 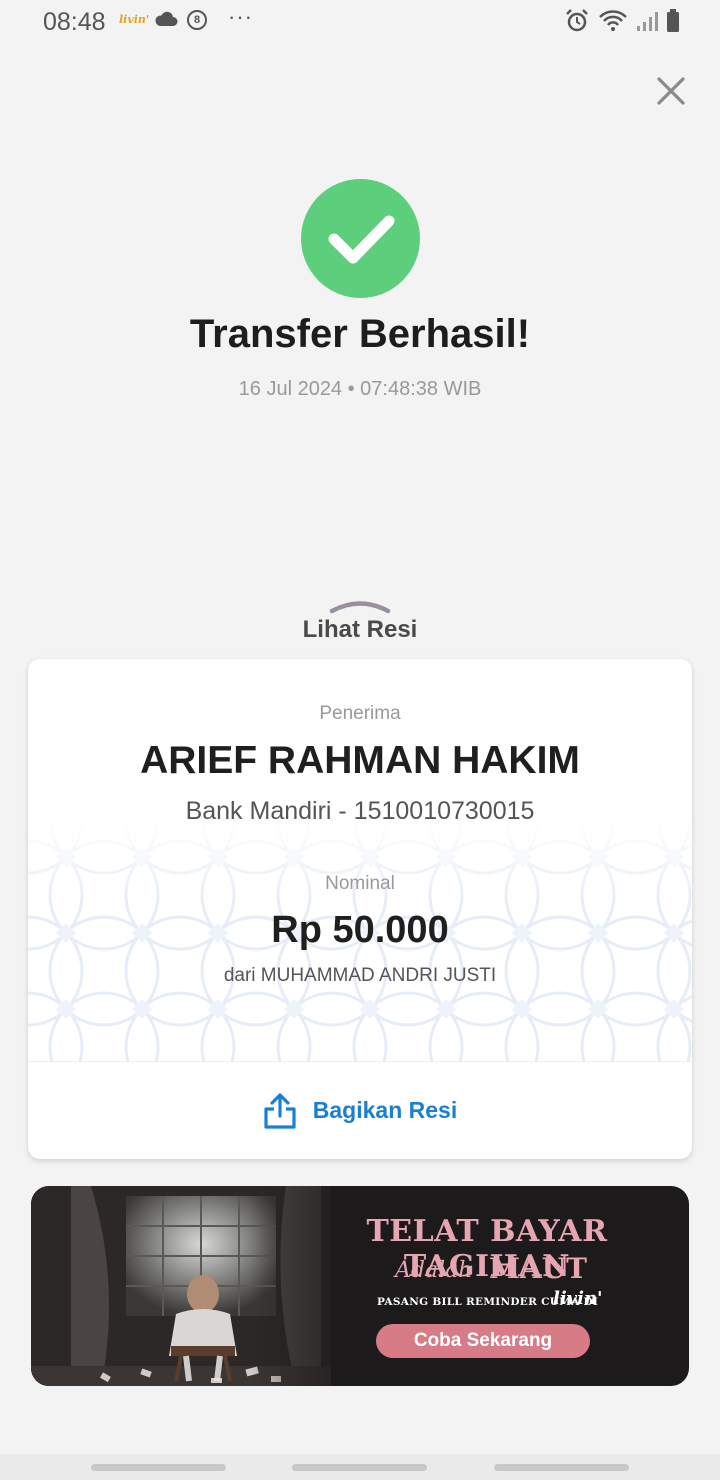 I want to click on recipient-account: Bank Mandiri - 1510010730015, so click(x=360, y=811).